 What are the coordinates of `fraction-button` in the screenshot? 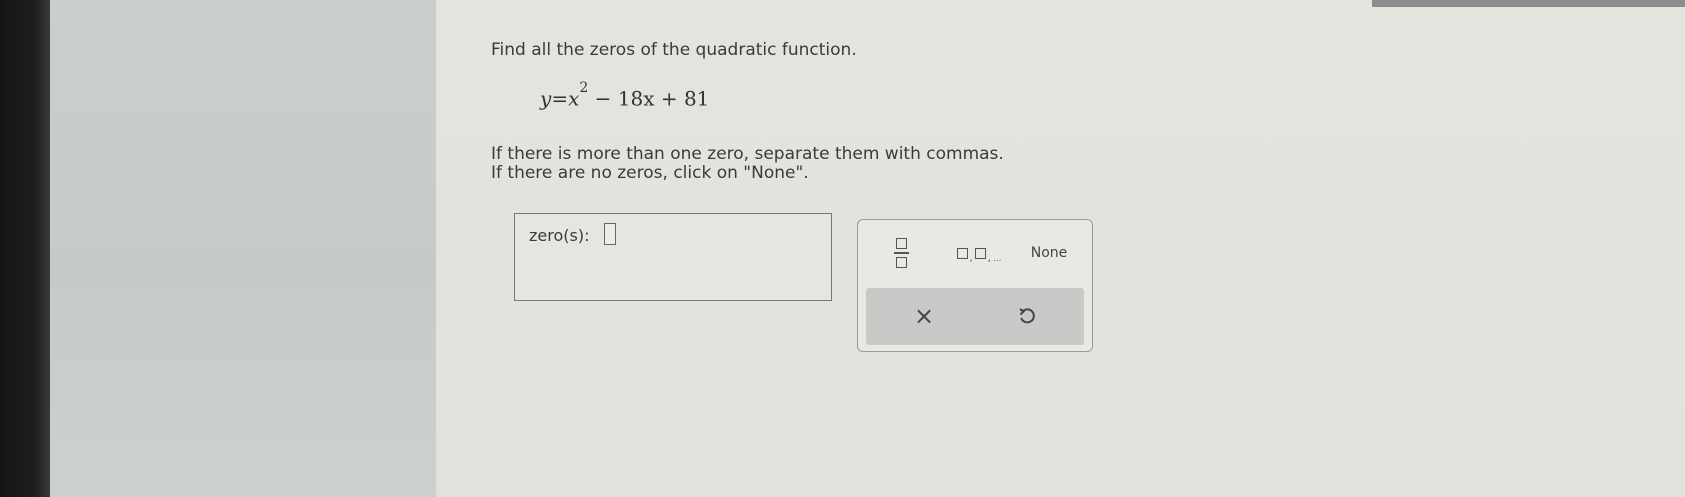 It's located at (901, 253).